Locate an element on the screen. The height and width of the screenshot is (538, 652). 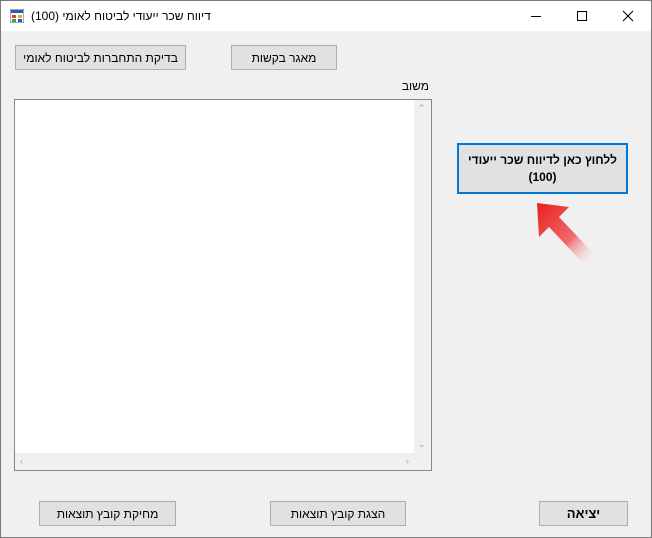
exit-button: יציאה is located at coordinates (583, 513).